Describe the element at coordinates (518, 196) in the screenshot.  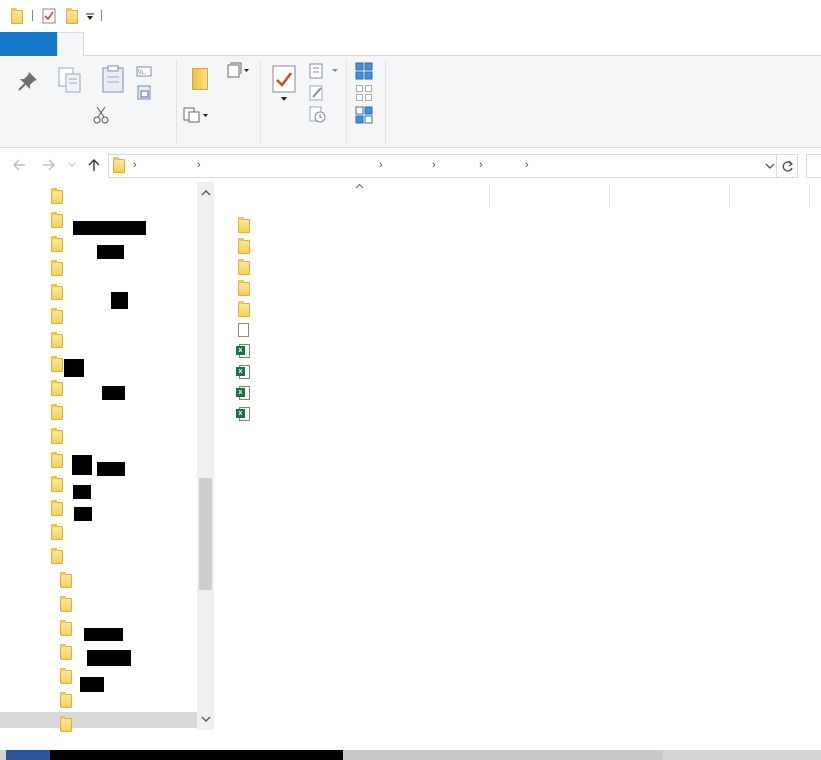
I see `column-headers` at that location.